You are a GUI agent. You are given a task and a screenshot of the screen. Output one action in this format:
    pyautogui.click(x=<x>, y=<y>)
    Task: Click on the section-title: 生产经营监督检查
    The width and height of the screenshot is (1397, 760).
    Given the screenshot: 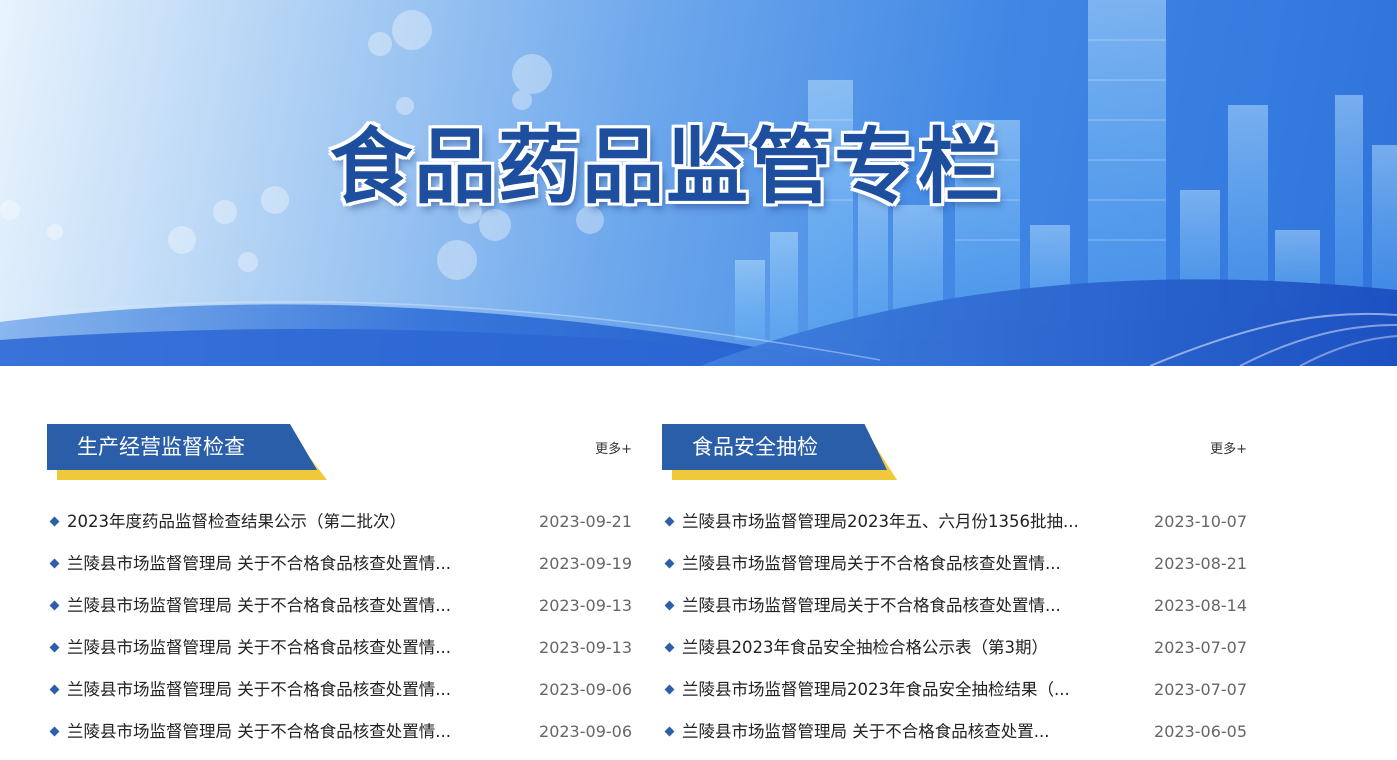 What is the action you would take?
    pyautogui.click(x=161, y=447)
    